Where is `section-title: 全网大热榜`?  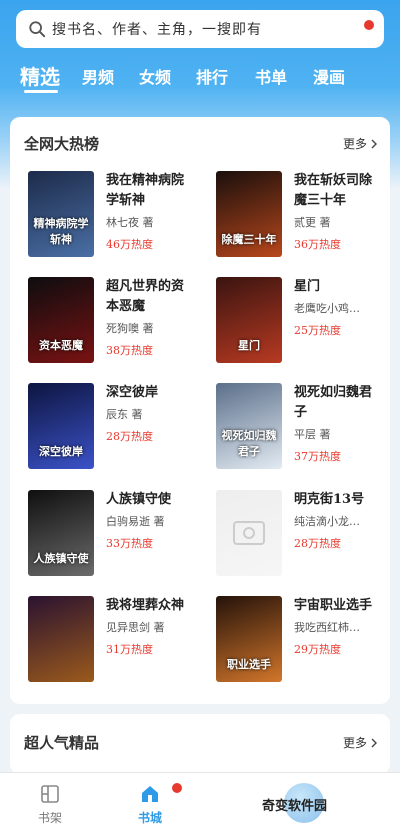 section-title: 全网大热榜 is located at coordinates (62, 144).